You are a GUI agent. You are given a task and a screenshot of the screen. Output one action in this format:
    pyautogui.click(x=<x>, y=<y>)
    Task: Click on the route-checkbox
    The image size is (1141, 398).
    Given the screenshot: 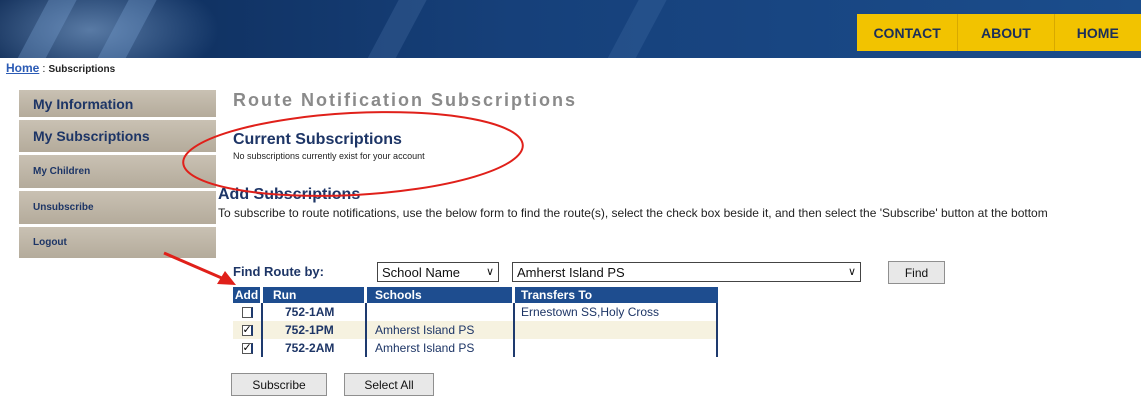 What is the action you would take?
    pyautogui.click(x=247, y=312)
    